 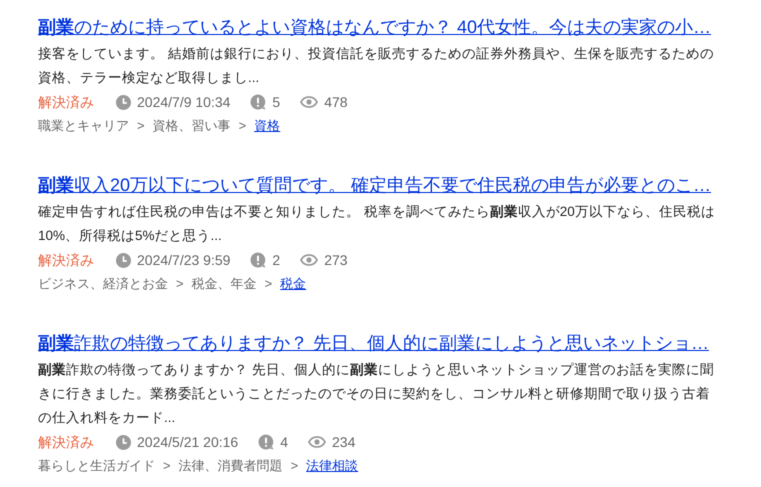 What do you see at coordinates (267, 126) in the screenshot?
I see `category-link: 資格` at bounding box center [267, 126].